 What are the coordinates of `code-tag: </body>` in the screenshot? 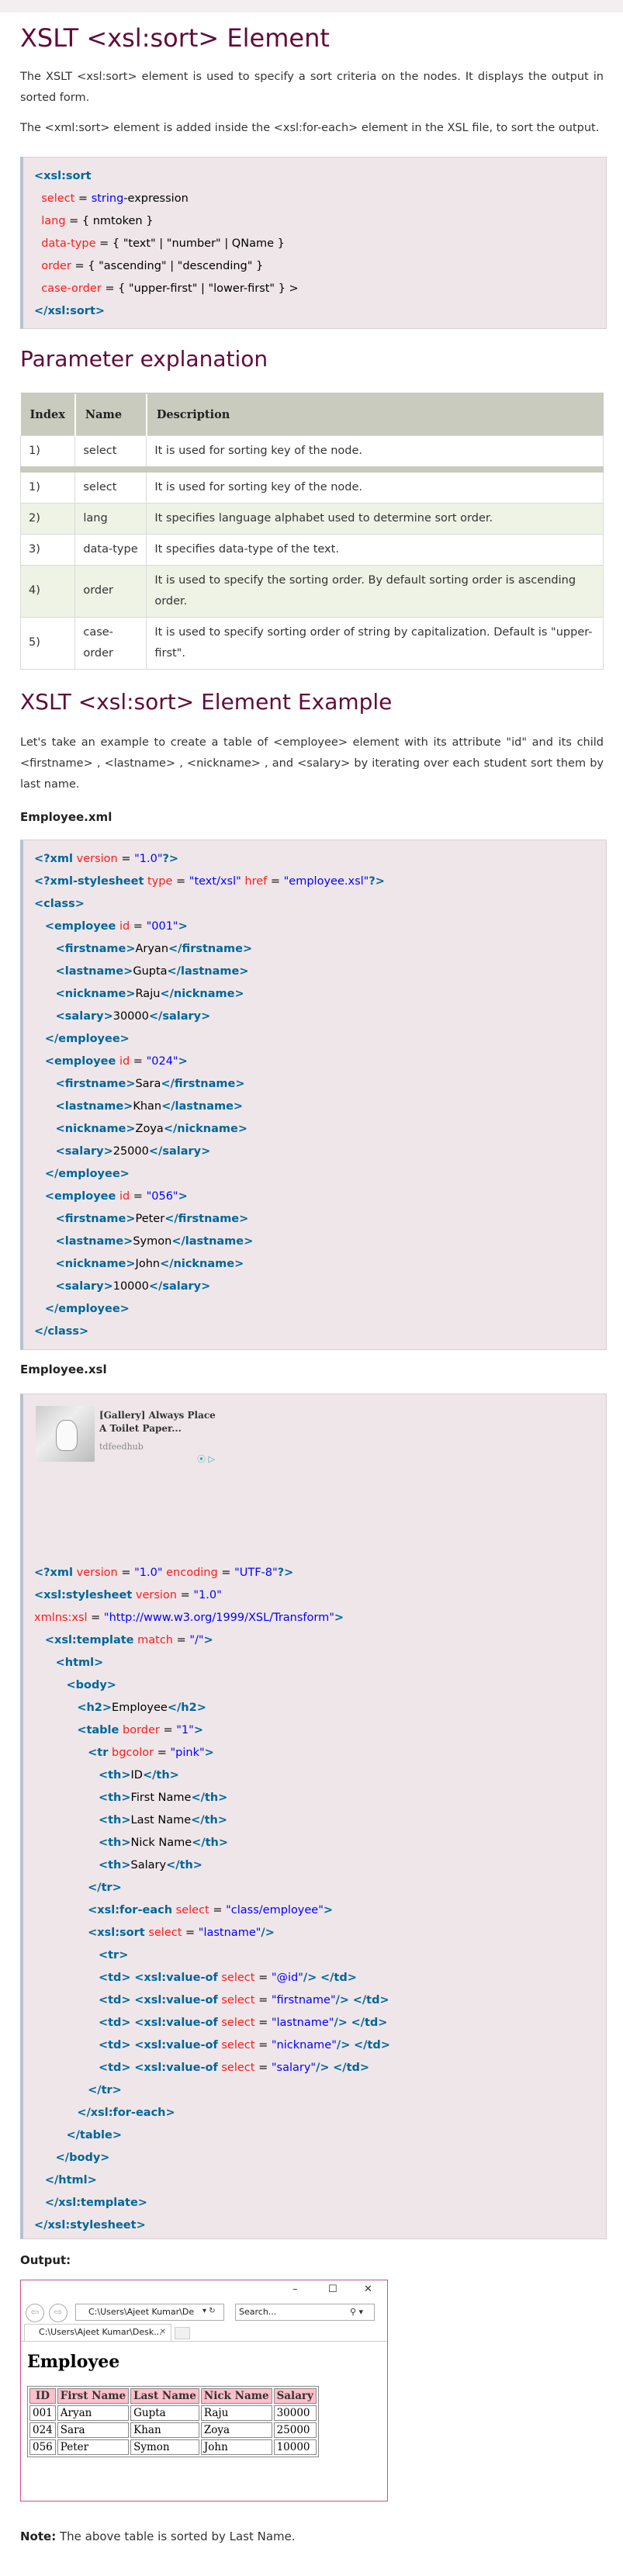 It's located at (82, 2158).